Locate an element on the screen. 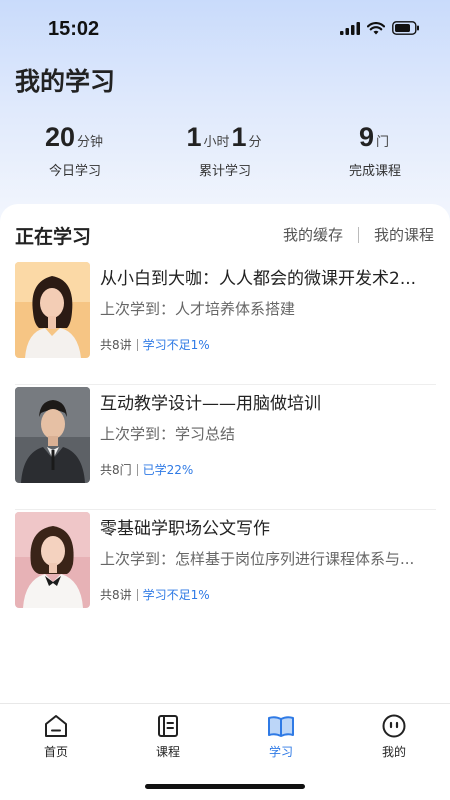  course-progress: 已学22% is located at coordinates (168, 470).